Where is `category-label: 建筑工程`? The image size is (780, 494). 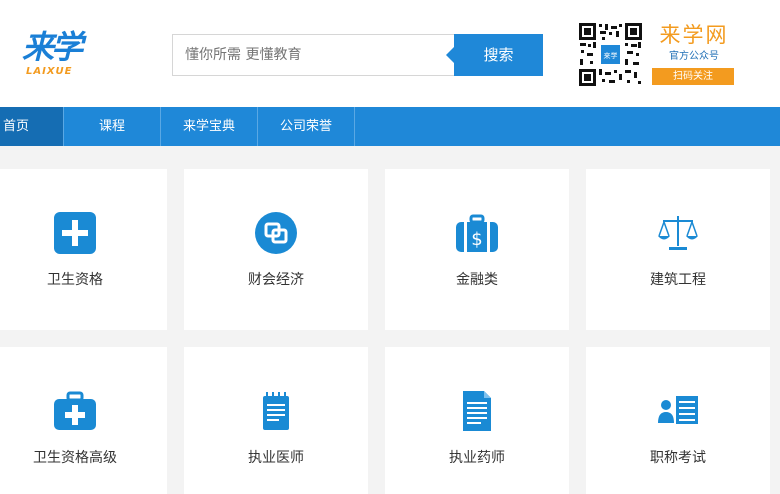
category-label: 建筑工程 is located at coordinates (678, 280).